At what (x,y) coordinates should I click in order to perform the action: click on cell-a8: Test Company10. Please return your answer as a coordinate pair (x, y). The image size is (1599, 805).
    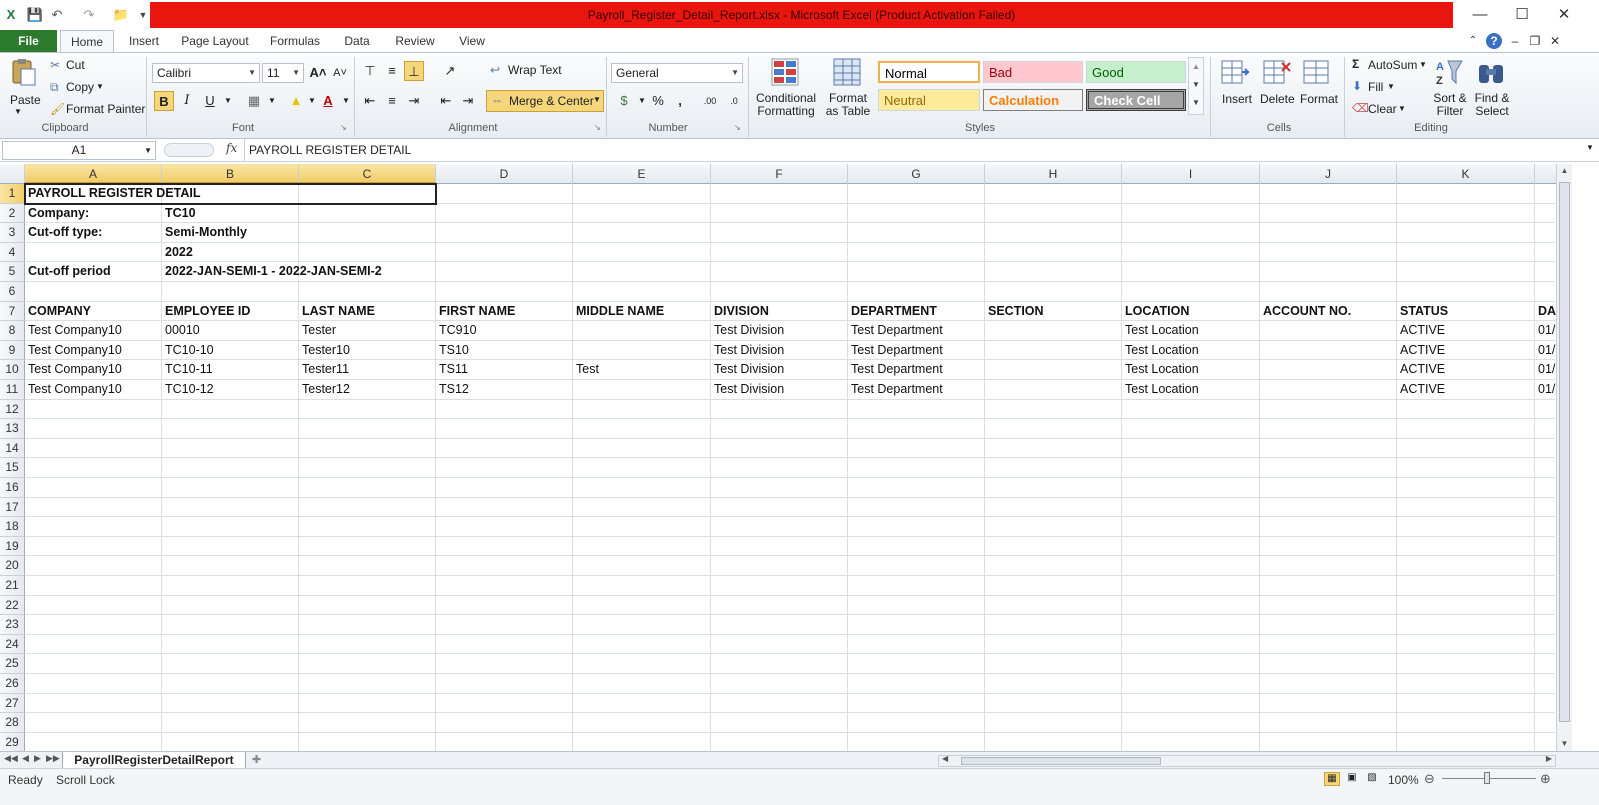
    Looking at the image, I should click on (74, 330).